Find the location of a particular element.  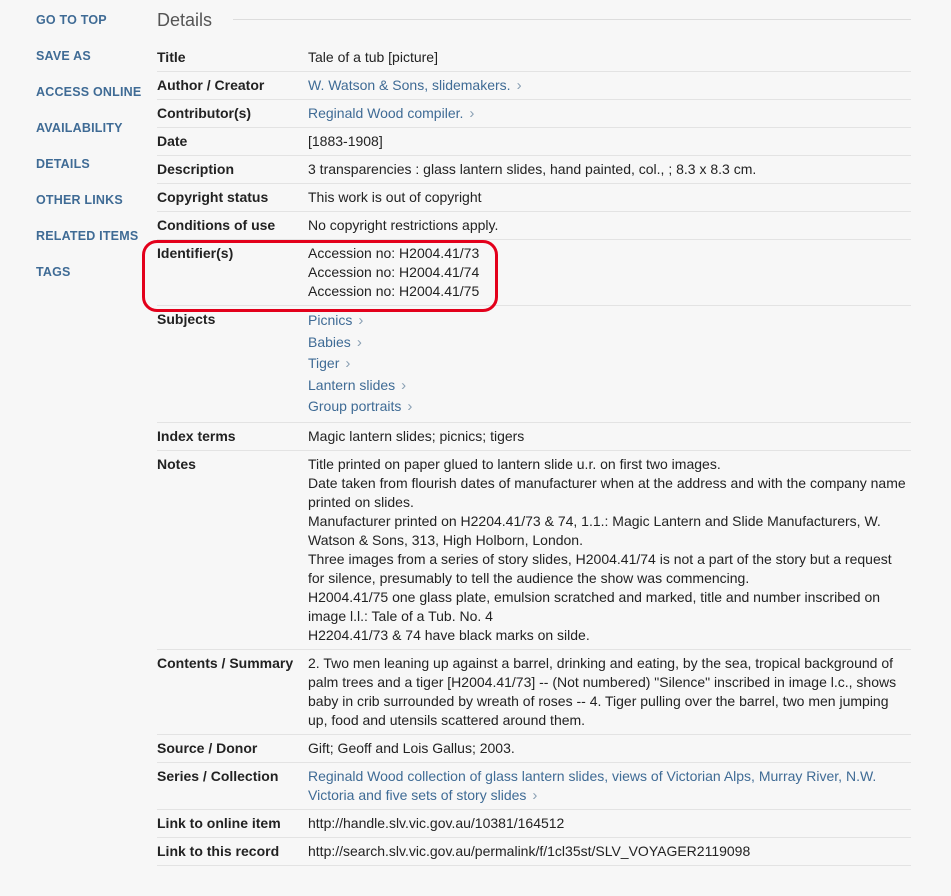

row-value: Tale of a tub [picture] is located at coordinates (373, 57).